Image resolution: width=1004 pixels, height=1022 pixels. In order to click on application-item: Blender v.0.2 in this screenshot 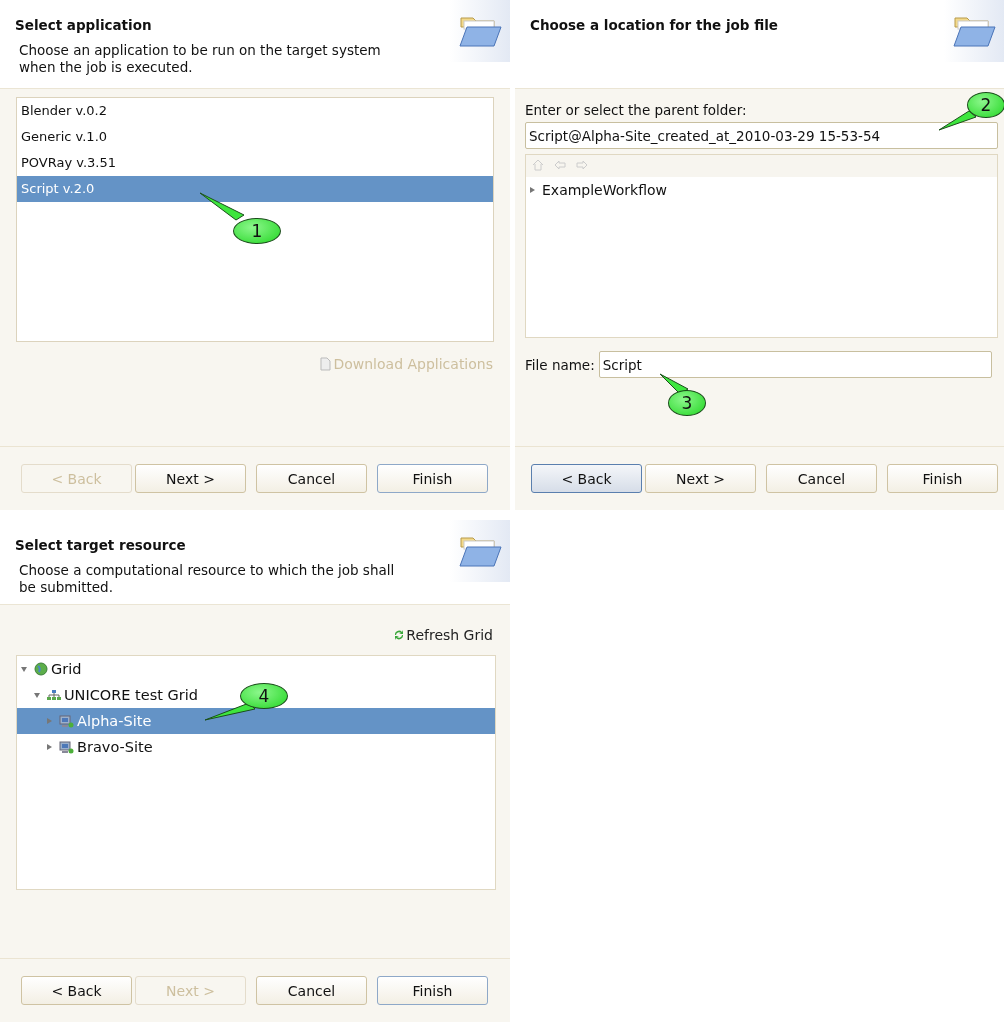, I will do `click(255, 111)`.